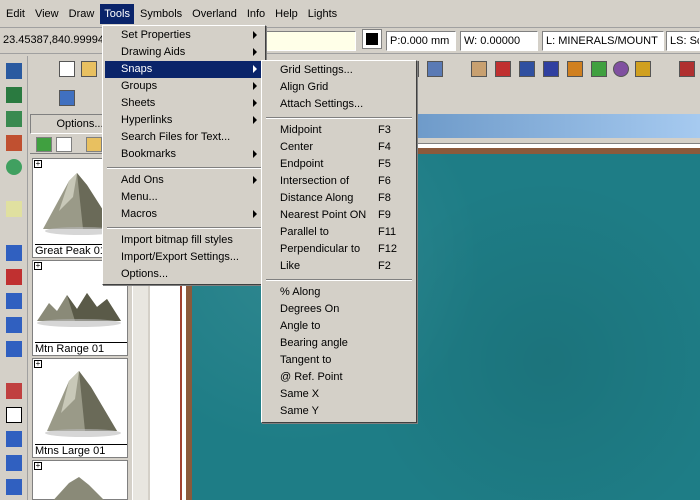  I want to click on menu-edit: Edit, so click(15, 14).